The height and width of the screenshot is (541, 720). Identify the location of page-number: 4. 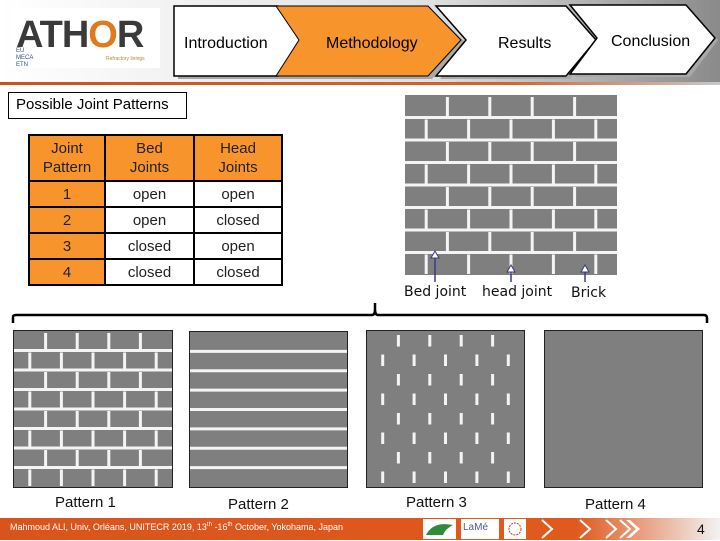
(701, 529).